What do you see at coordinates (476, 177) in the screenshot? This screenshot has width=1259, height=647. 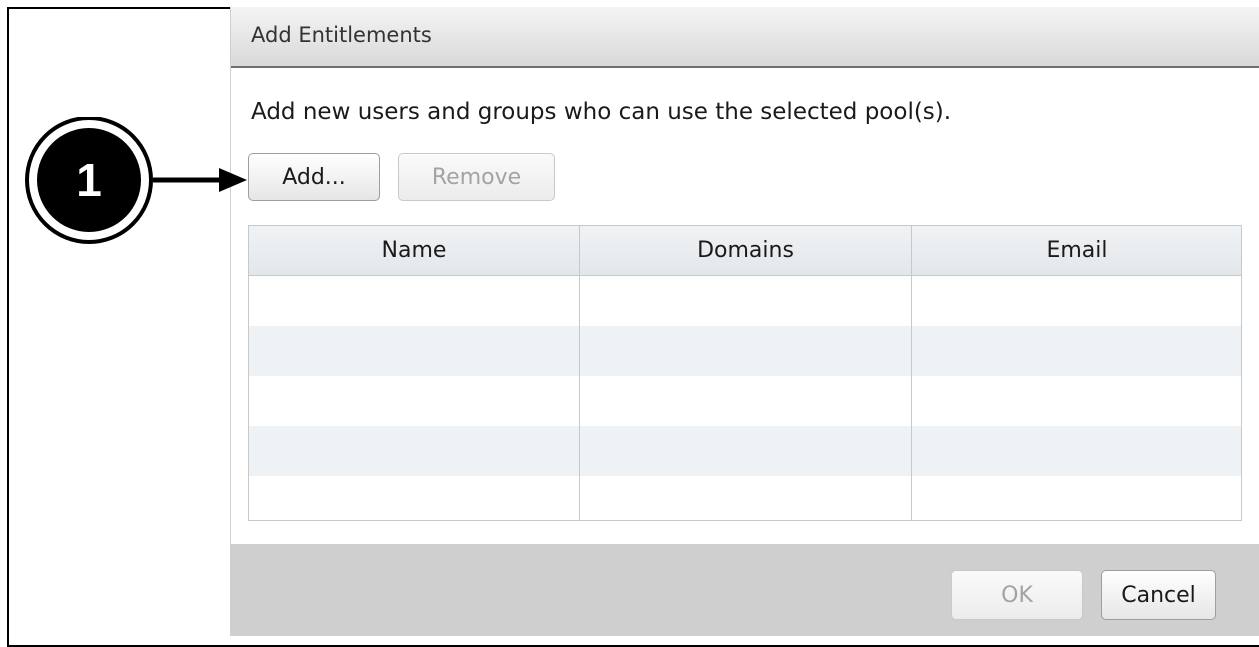 I see `remove-button: Remove` at bounding box center [476, 177].